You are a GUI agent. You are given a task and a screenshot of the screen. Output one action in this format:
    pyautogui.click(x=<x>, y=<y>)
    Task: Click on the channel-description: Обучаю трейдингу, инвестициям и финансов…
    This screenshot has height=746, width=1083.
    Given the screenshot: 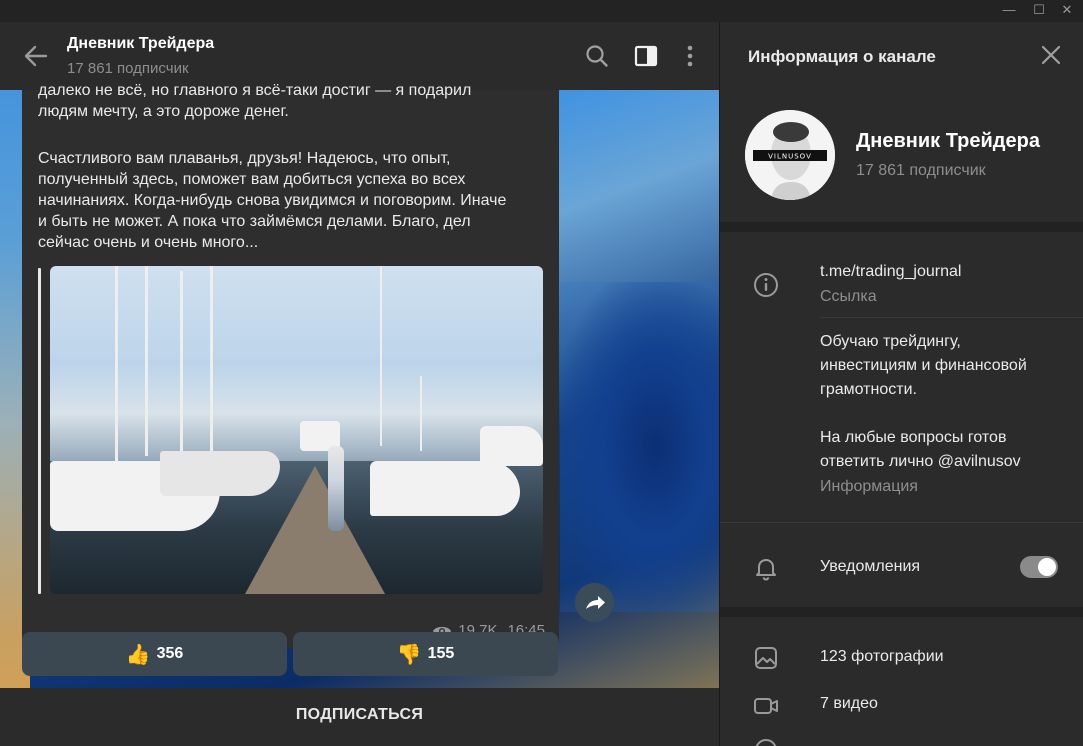 What is the action you would take?
    pyautogui.click(x=923, y=401)
    